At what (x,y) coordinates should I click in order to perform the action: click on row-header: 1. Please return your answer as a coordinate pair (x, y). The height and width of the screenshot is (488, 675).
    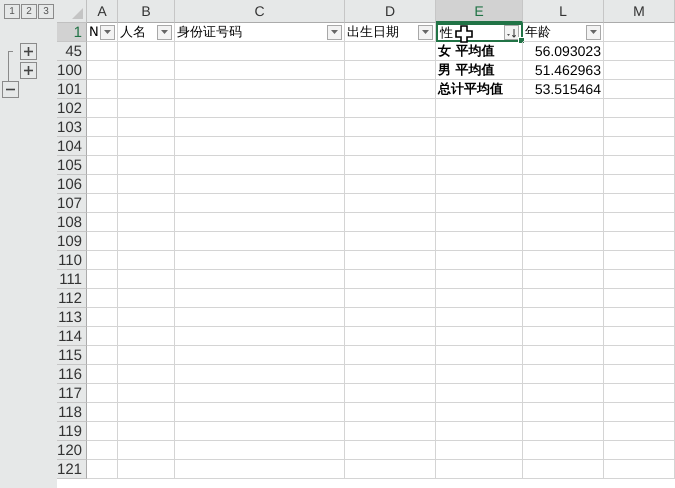
    Looking at the image, I should click on (72, 32).